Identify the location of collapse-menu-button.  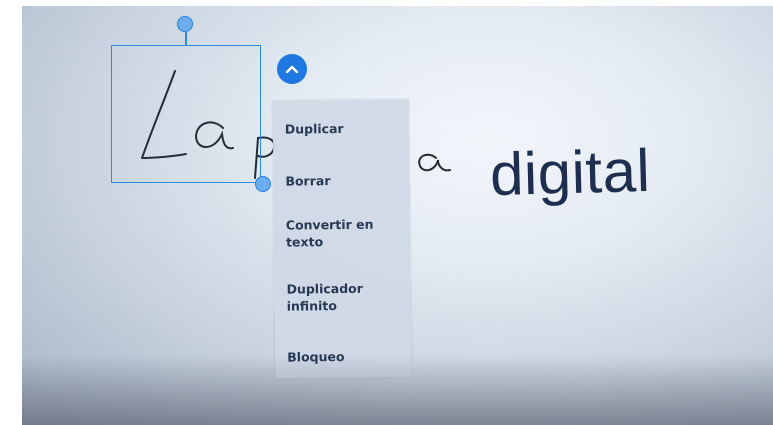
(292, 69).